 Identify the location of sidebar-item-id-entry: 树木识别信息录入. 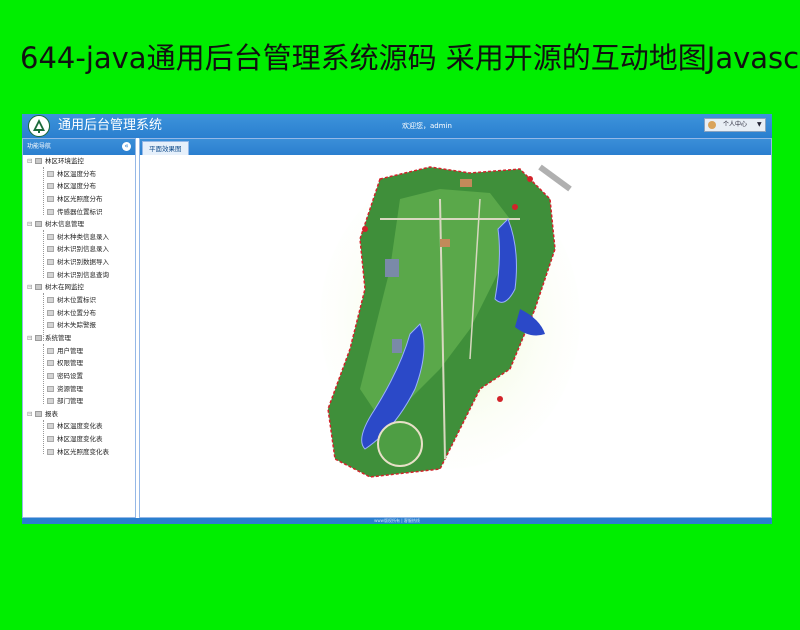
(79, 249).